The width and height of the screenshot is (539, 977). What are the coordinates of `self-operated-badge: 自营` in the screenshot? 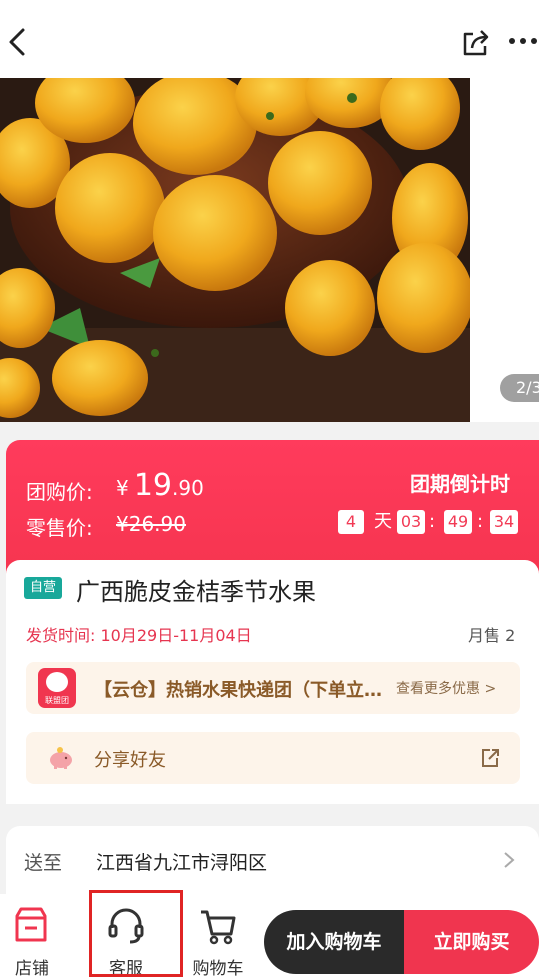 It's located at (43, 588).